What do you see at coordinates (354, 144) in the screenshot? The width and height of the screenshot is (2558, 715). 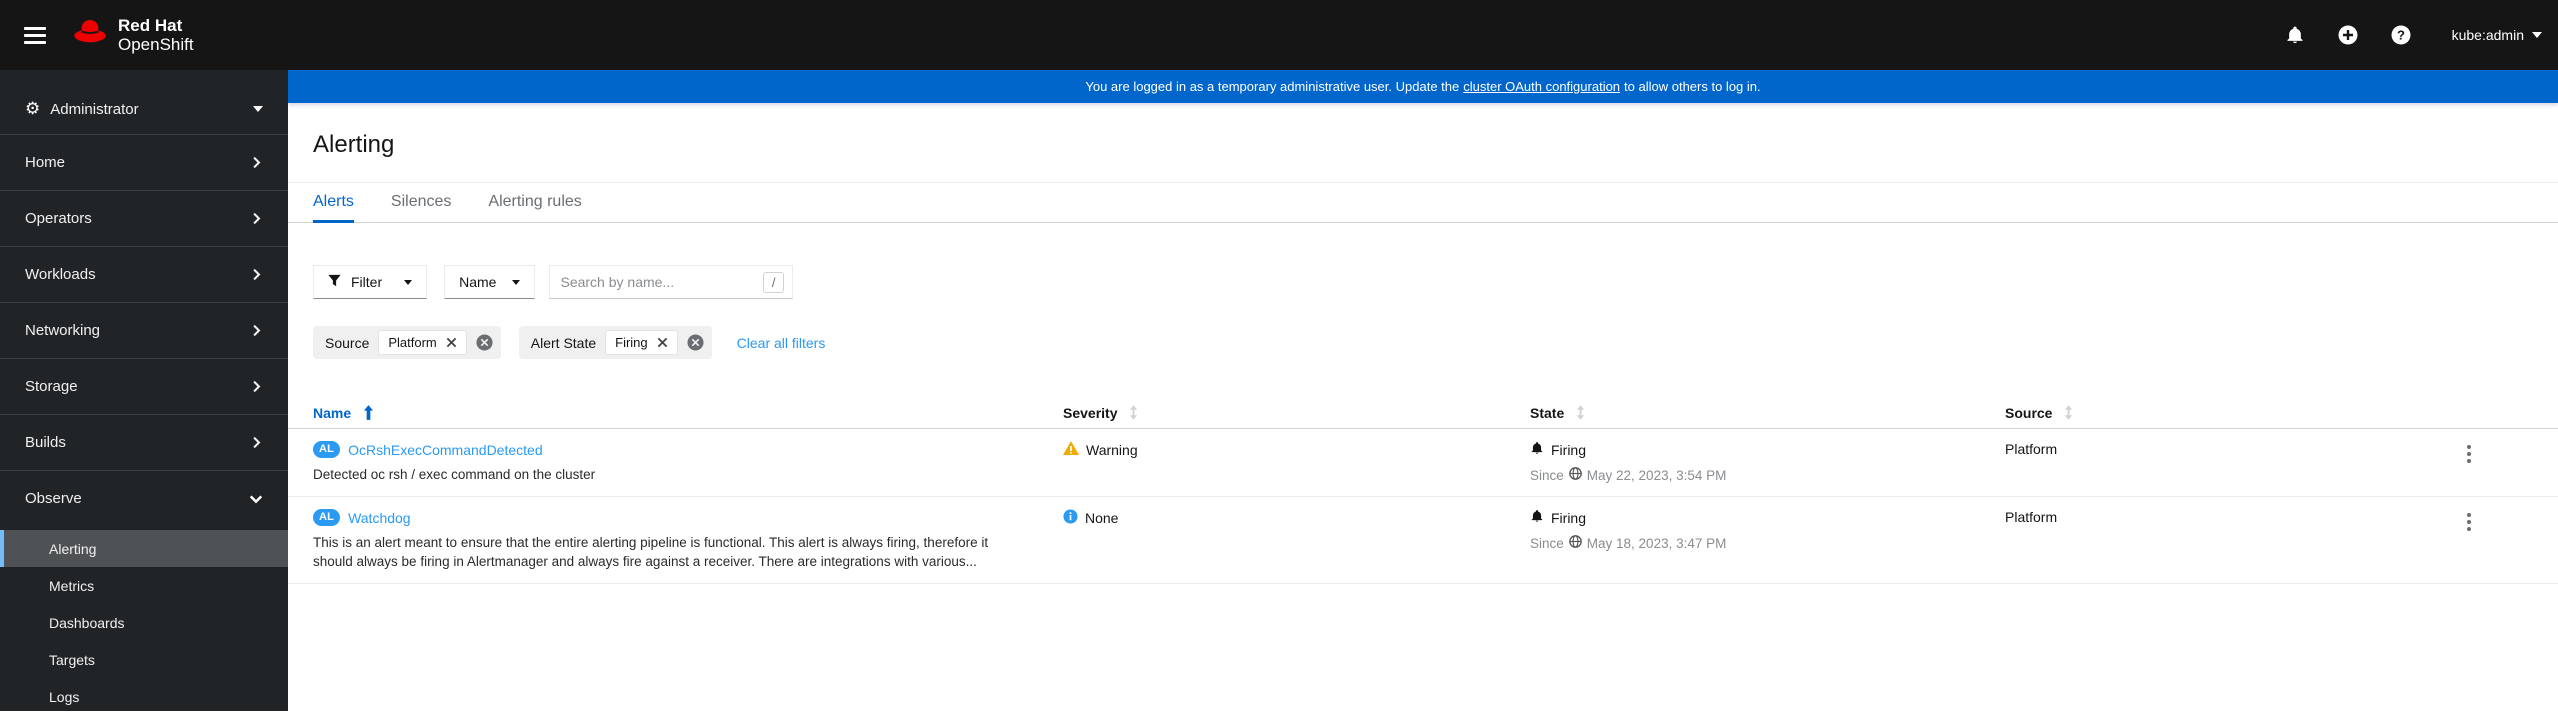 I see `page-title: Alerting` at bounding box center [354, 144].